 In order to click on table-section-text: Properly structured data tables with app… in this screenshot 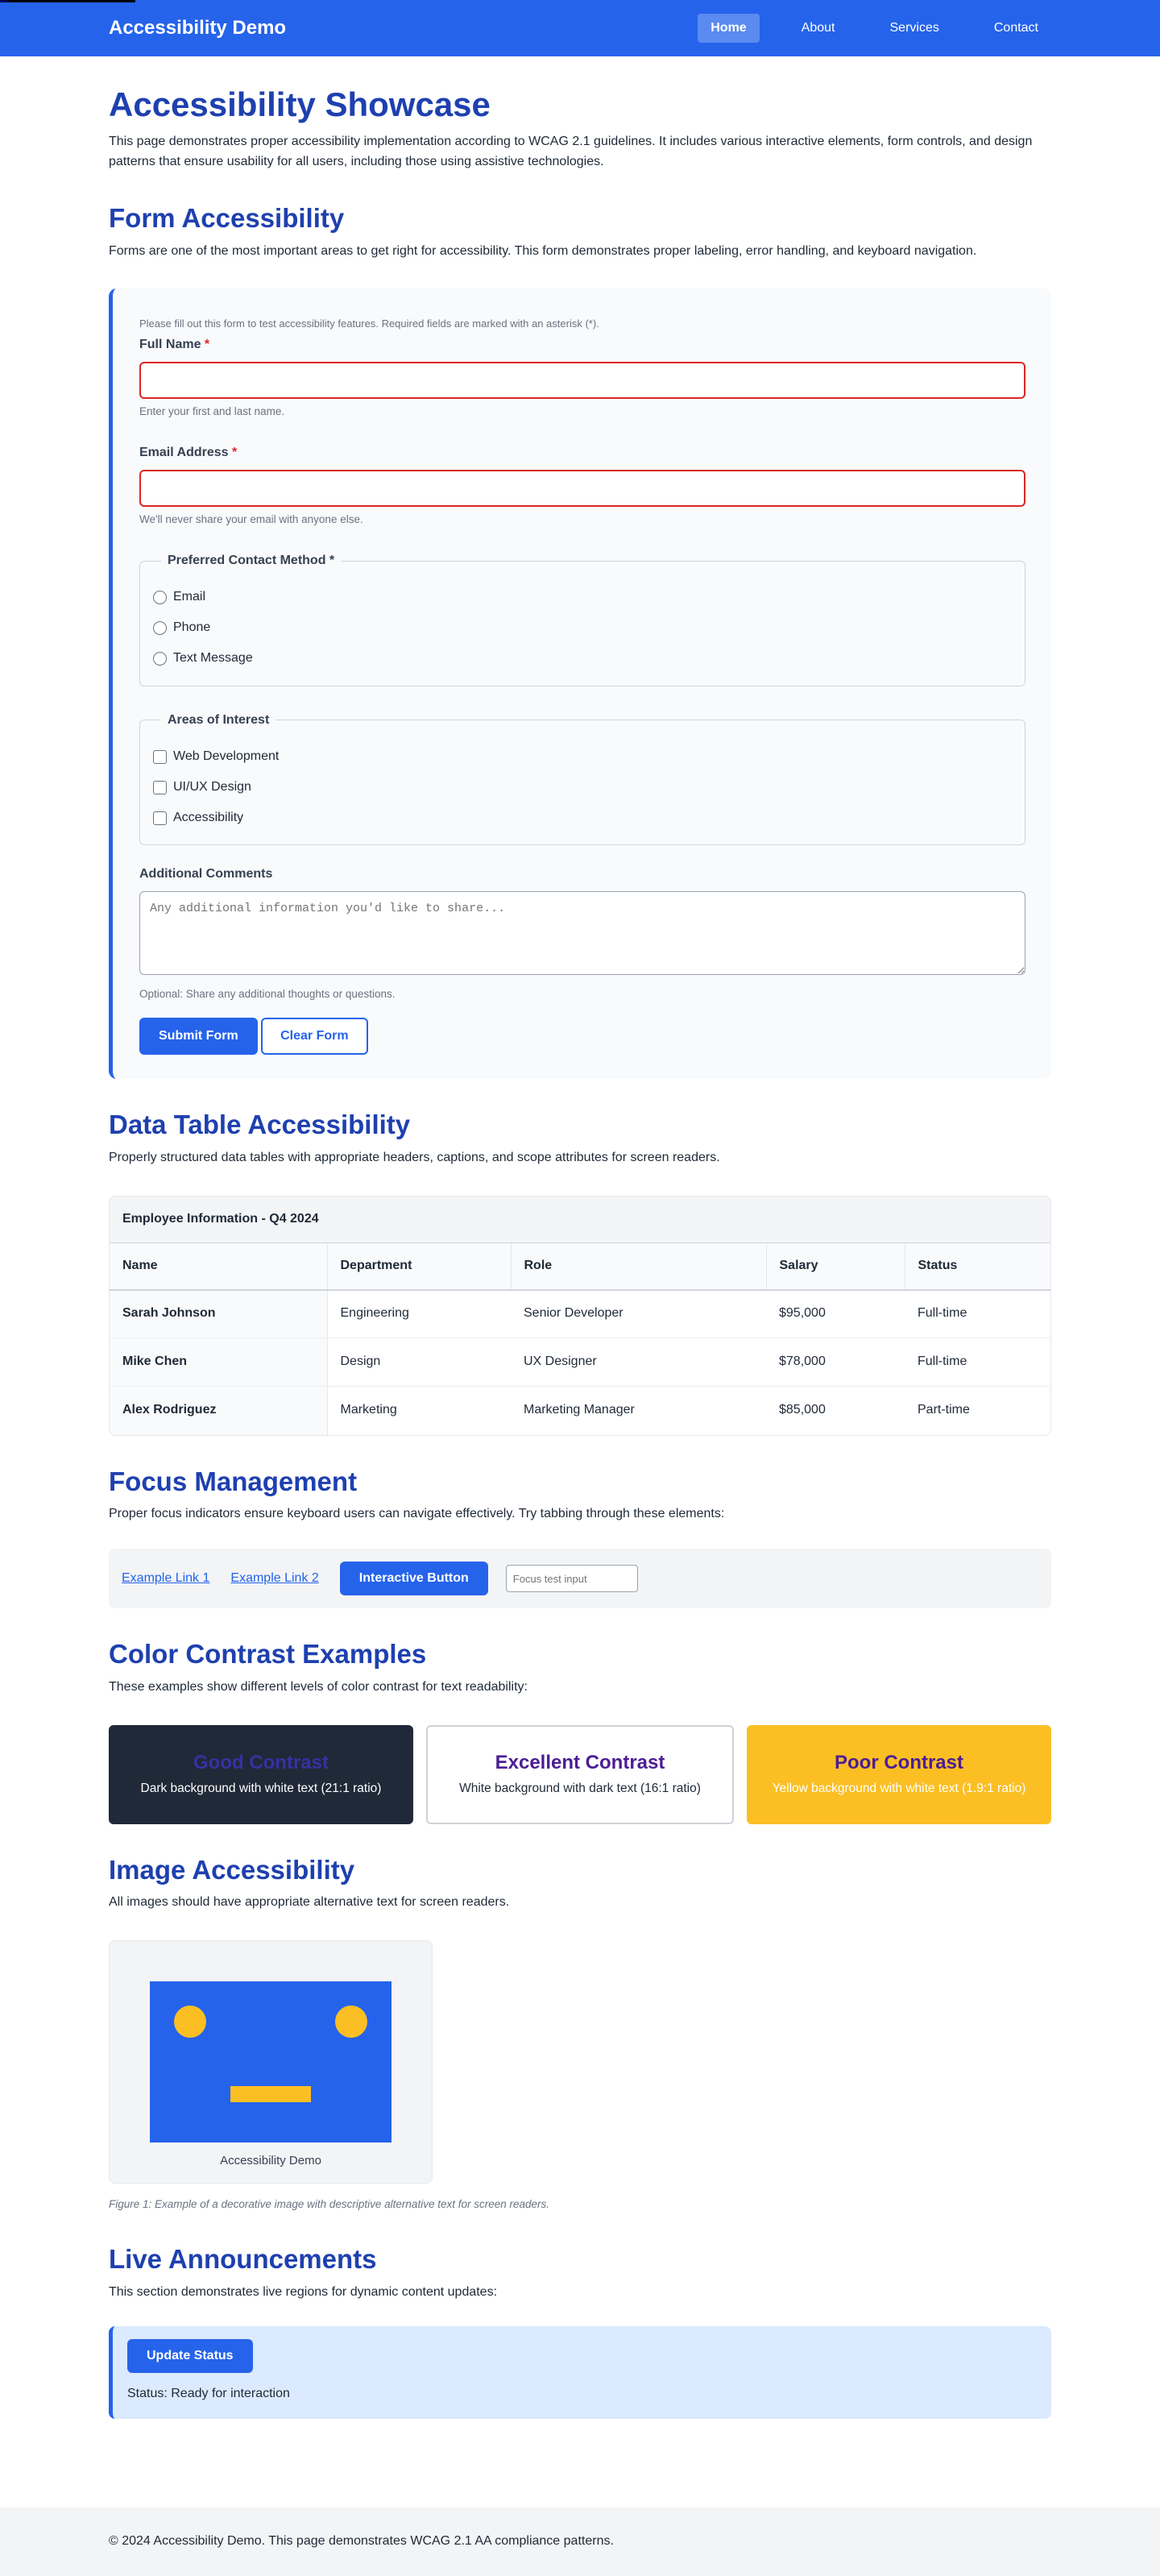, I will do `click(414, 1157)`.